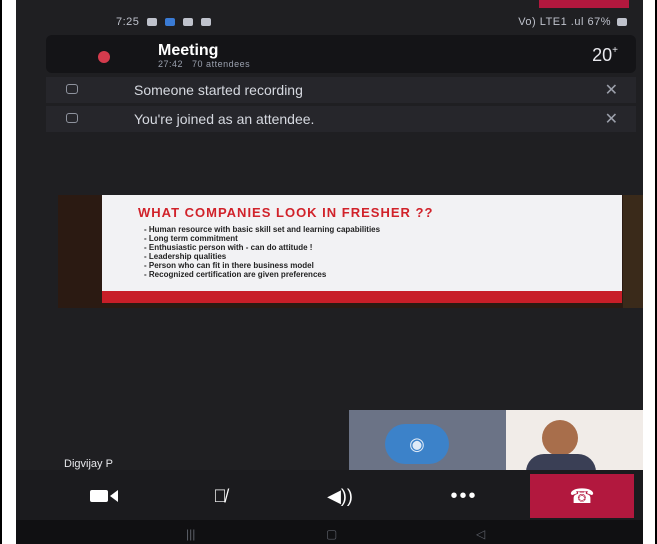  What do you see at coordinates (341, 90) in the screenshot?
I see `notification-banner: Someone started recording ✕` at bounding box center [341, 90].